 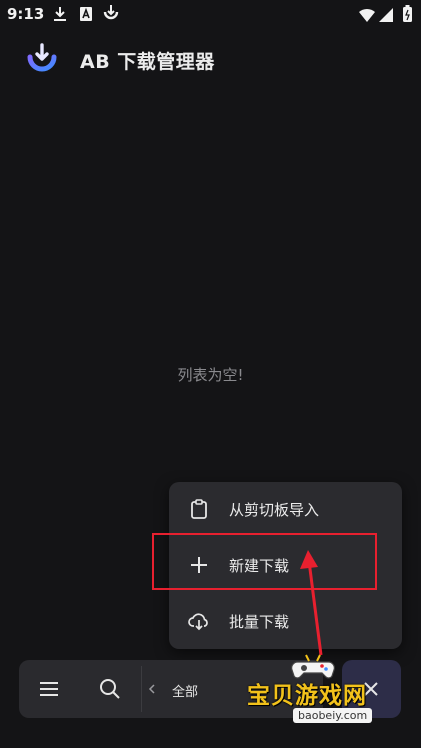 What do you see at coordinates (307, 696) in the screenshot?
I see `watermark-text: 宝贝游戏网` at bounding box center [307, 696].